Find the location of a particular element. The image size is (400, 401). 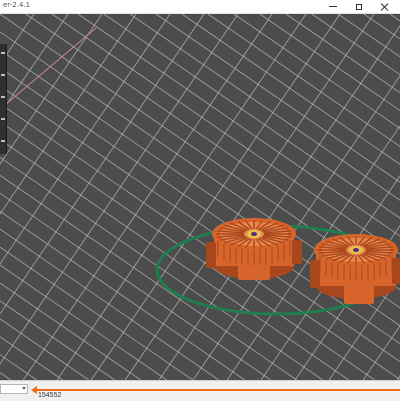

bottom-bar: 154552 is located at coordinates (200, 390).